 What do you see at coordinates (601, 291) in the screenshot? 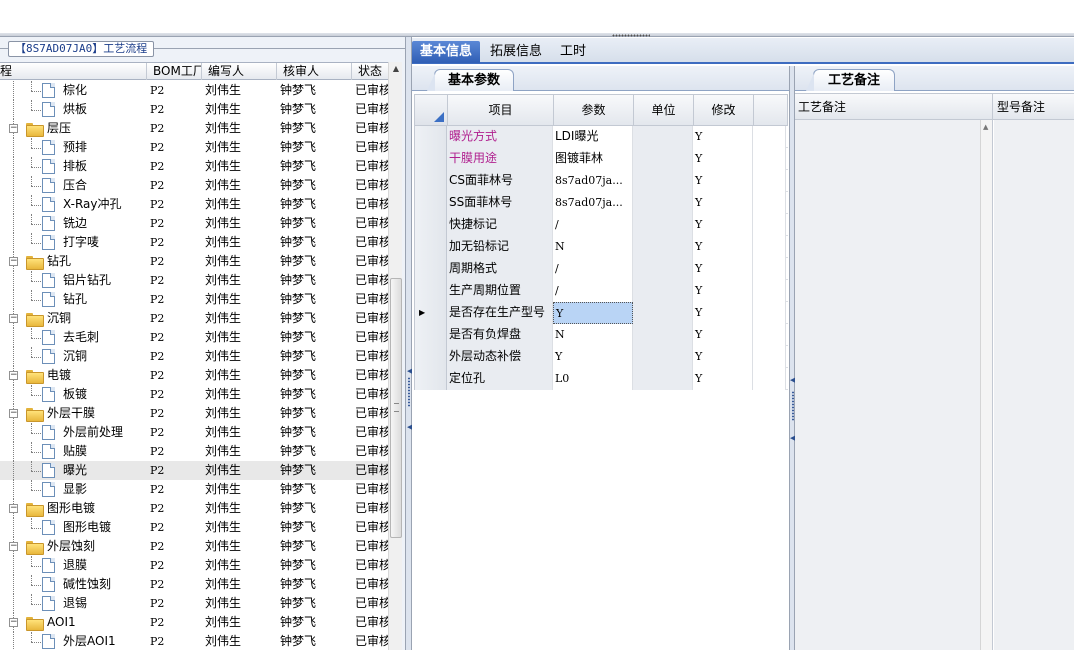
I see `param-row: 生产周期位置 / Y` at bounding box center [601, 291].